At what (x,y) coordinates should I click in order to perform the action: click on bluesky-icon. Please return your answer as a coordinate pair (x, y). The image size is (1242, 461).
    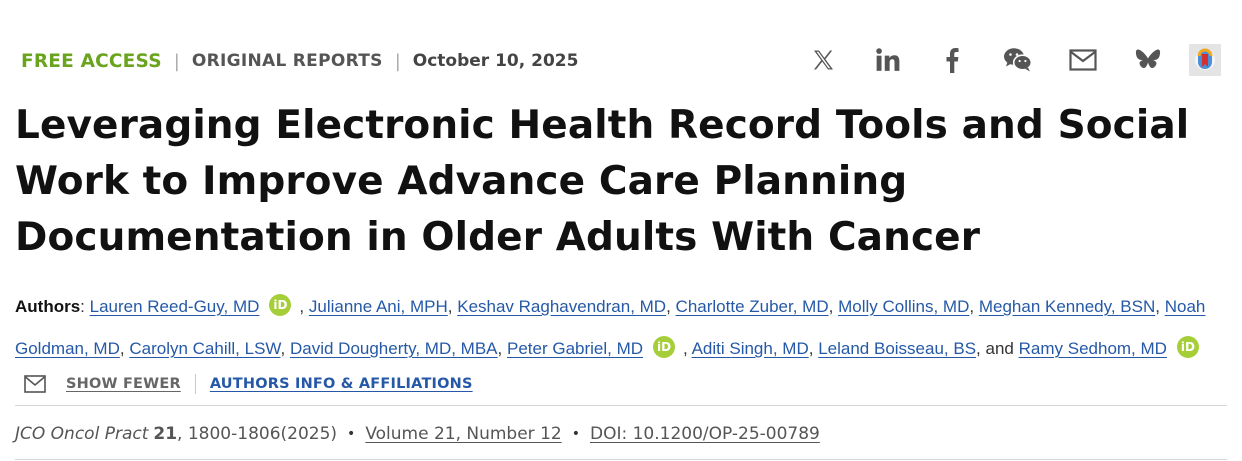
    Looking at the image, I should click on (1148, 60).